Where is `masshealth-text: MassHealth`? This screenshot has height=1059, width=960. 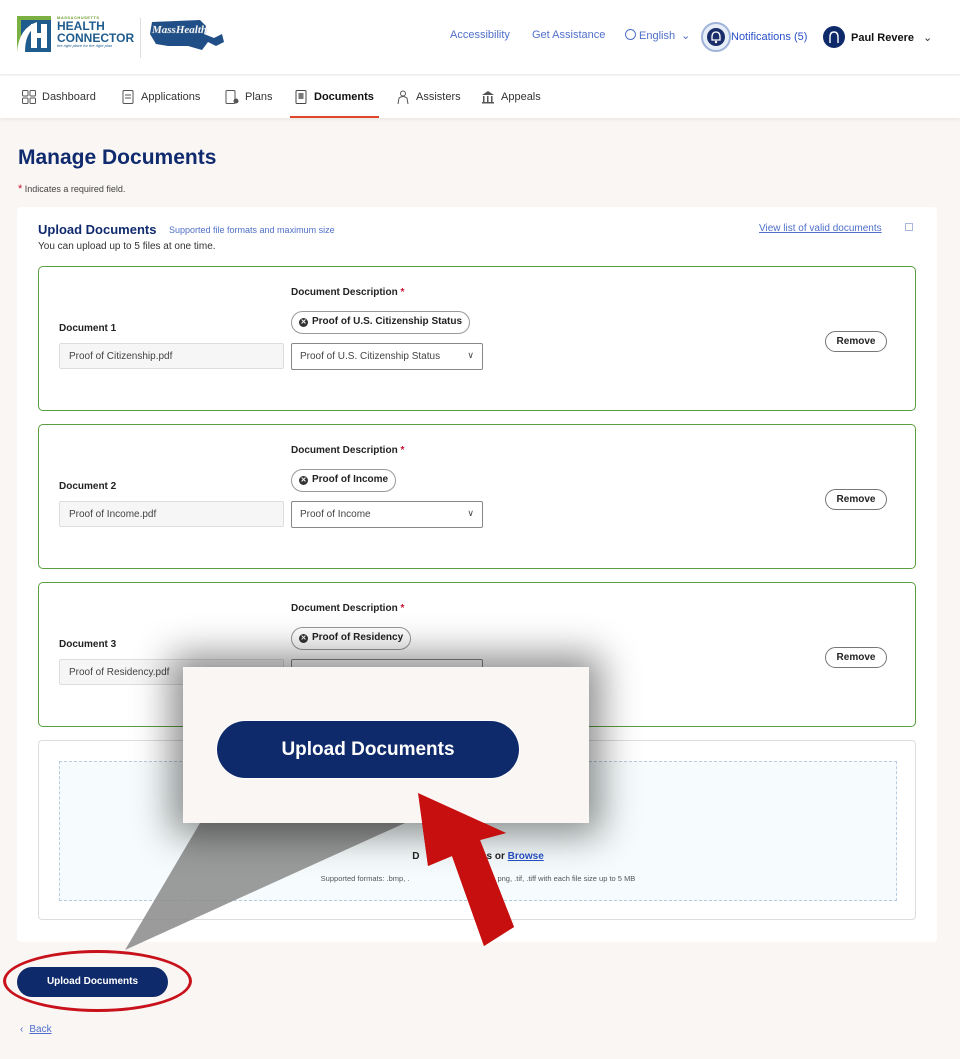 masshealth-text: MassHealth is located at coordinates (179, 30).